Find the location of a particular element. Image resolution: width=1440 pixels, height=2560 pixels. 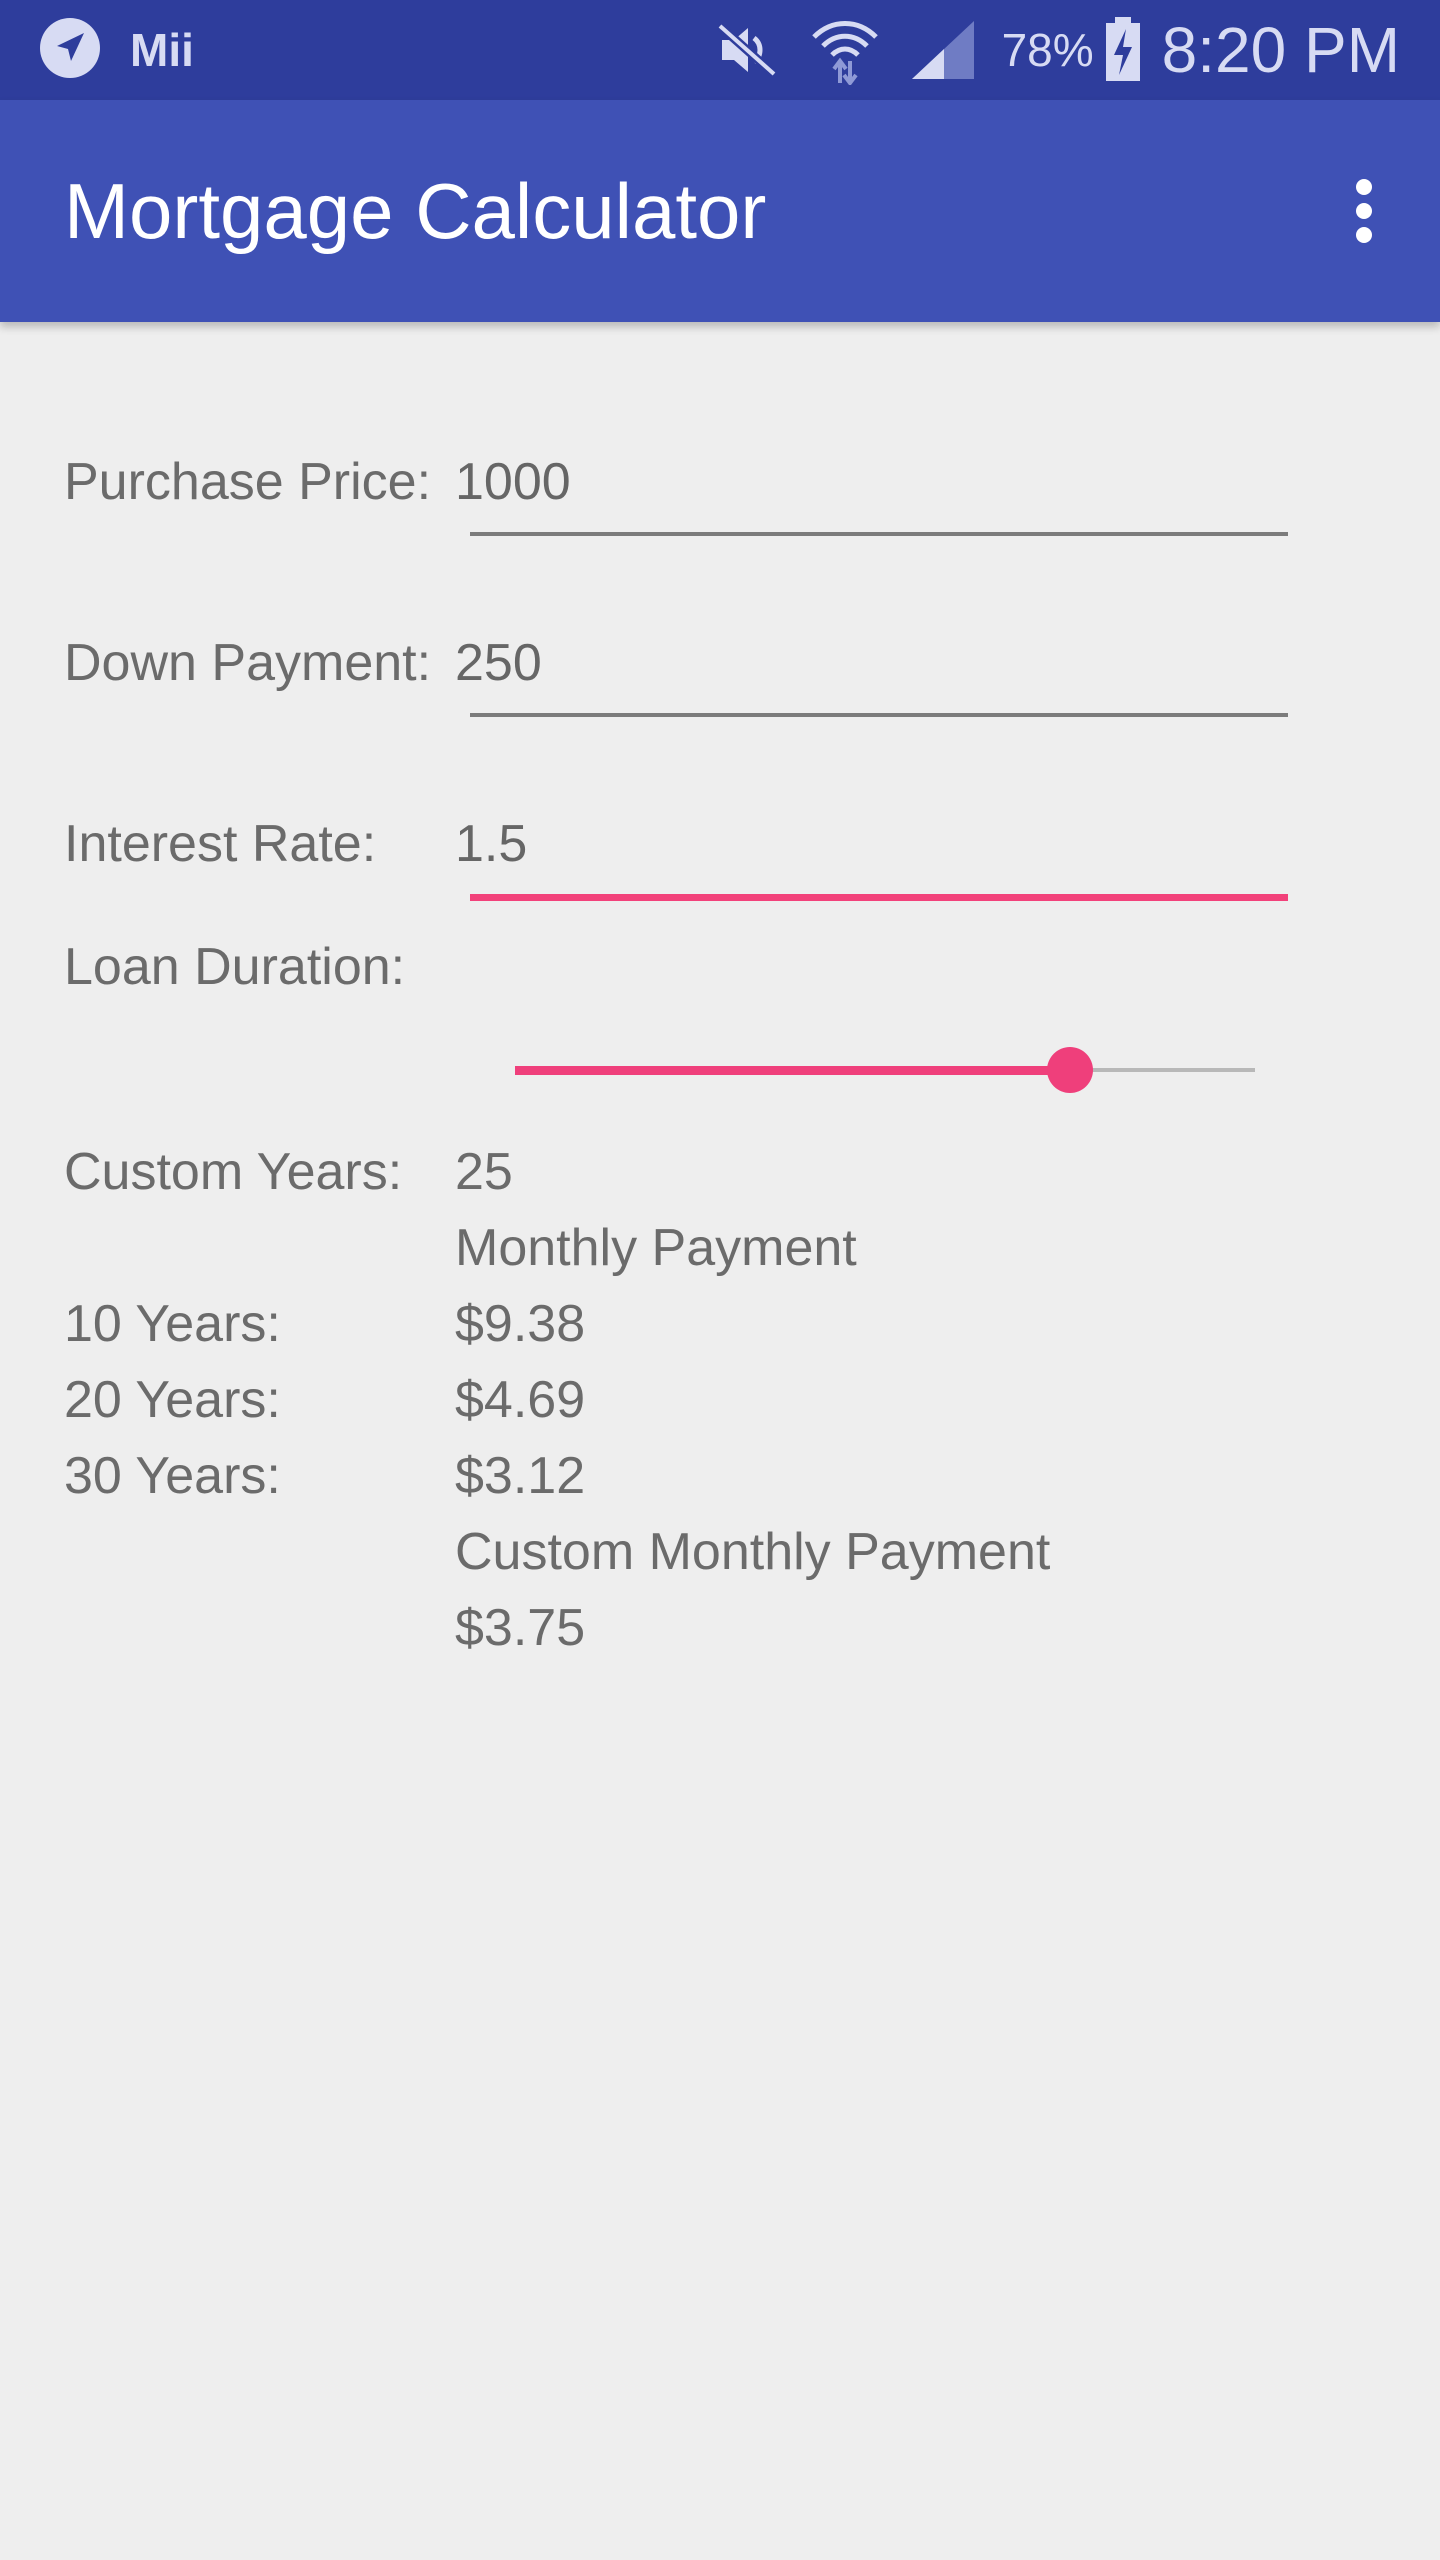

loan-duration-slider is located at coordinates (885, 1070).